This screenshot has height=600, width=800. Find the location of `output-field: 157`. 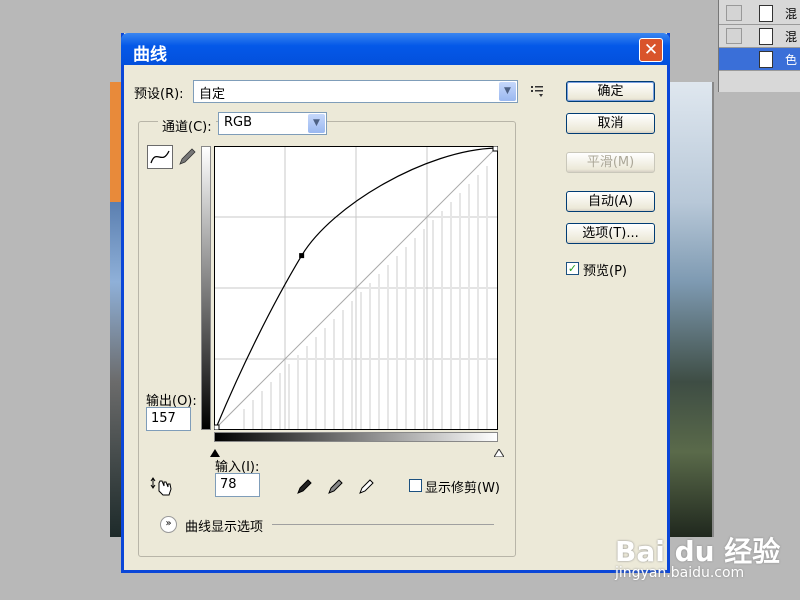

output-field: 157 is located at coordinates (168, 419).